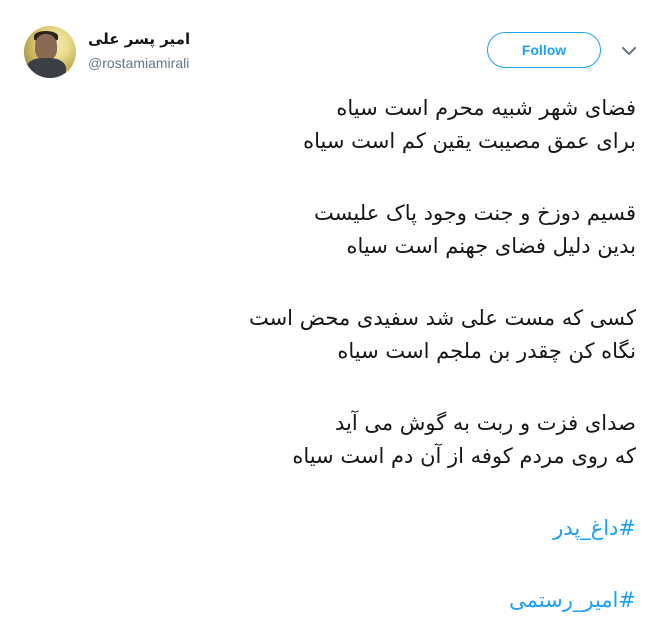 The width and height of the screenshot is (667, 631). What do you see at coordinates (475, 213) in the screenshot?
I see `poem-line: قسیم دوزخ و جنت وجود پاک علیست` at bounding box center [475, 213].